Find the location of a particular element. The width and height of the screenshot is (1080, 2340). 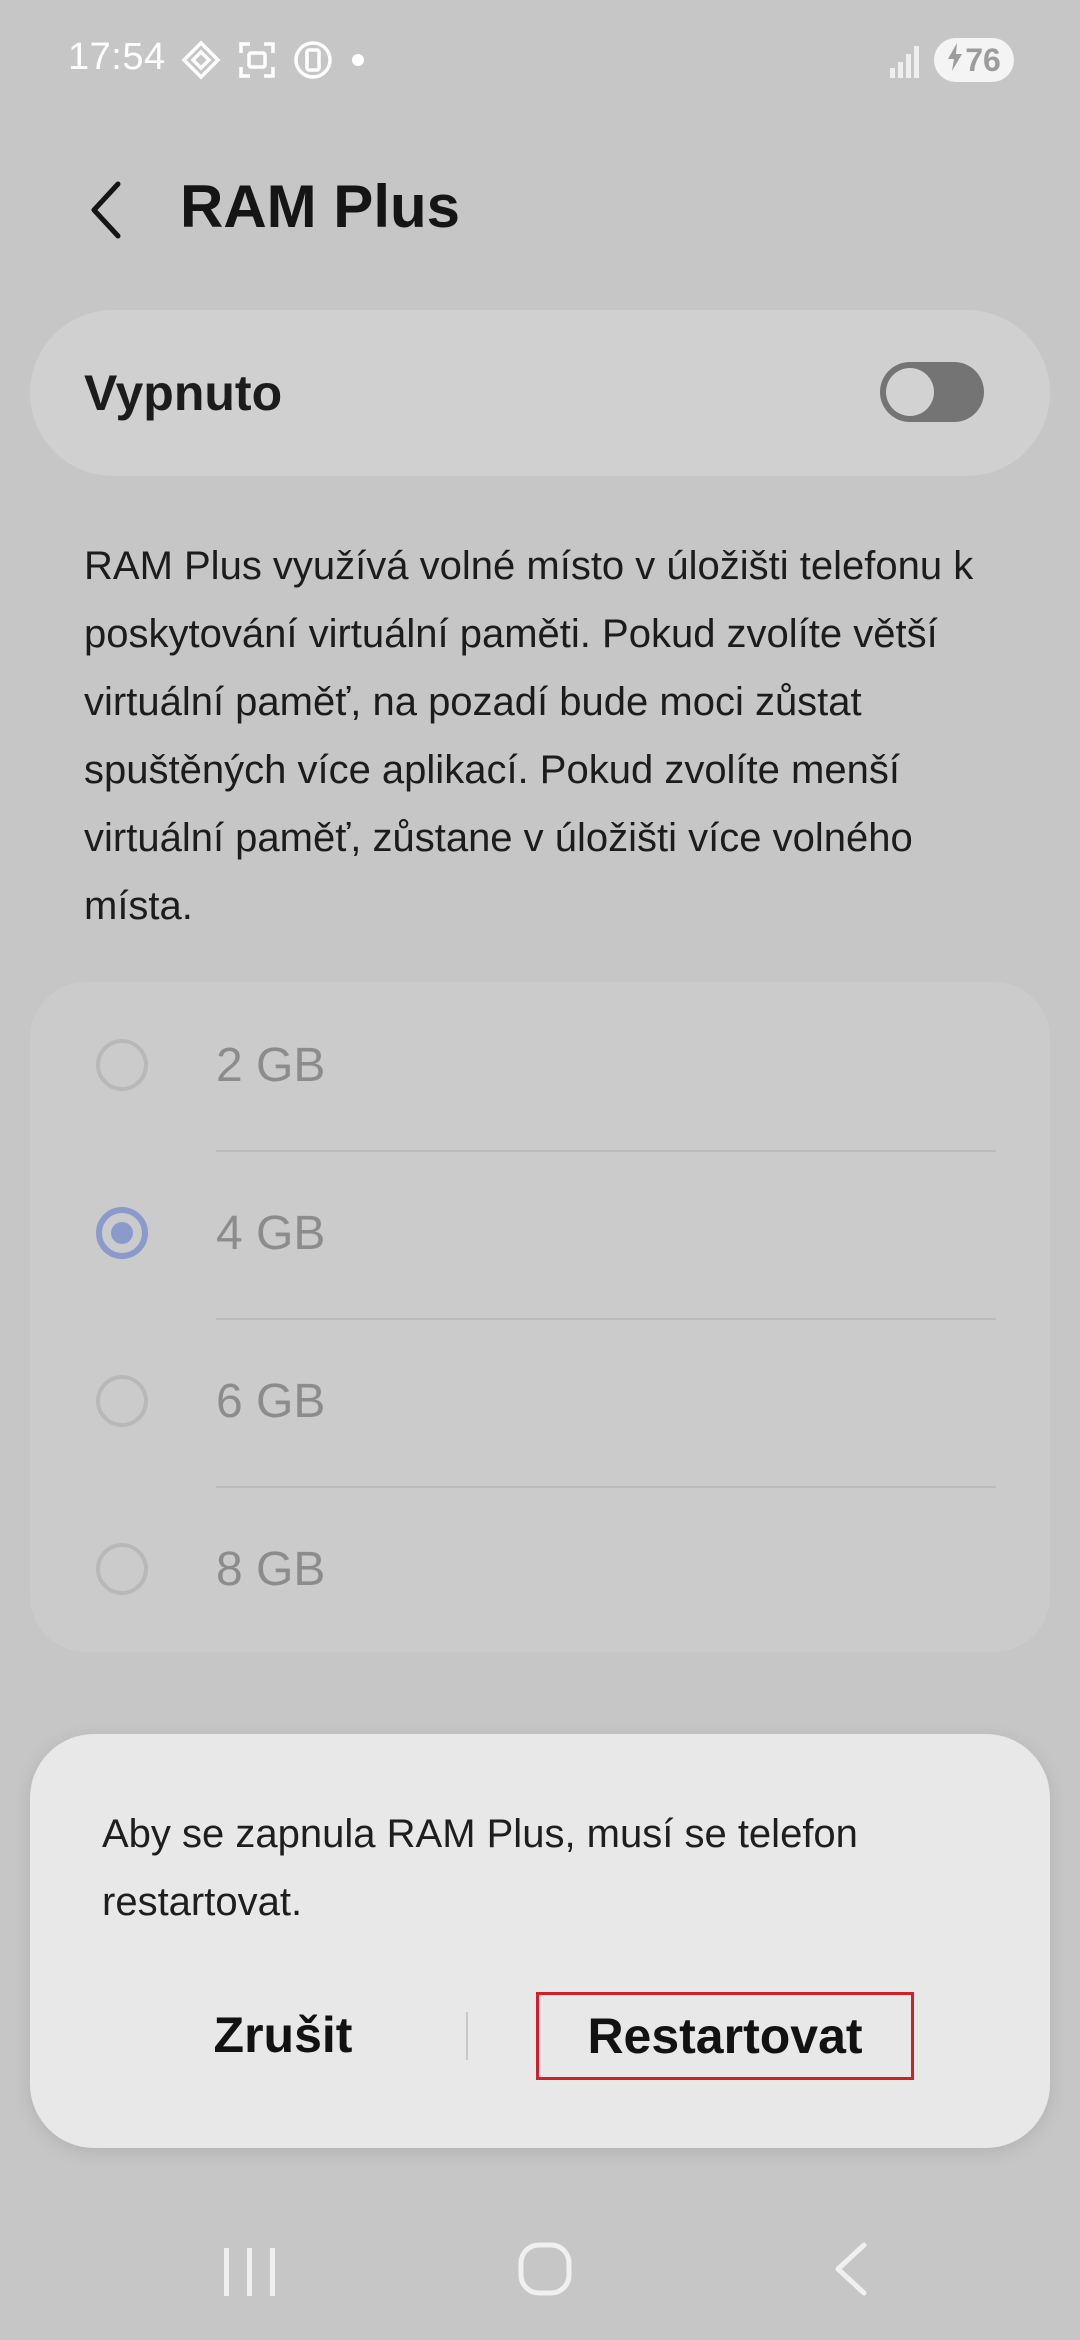

status-icons is located at coordinates (274, 60).